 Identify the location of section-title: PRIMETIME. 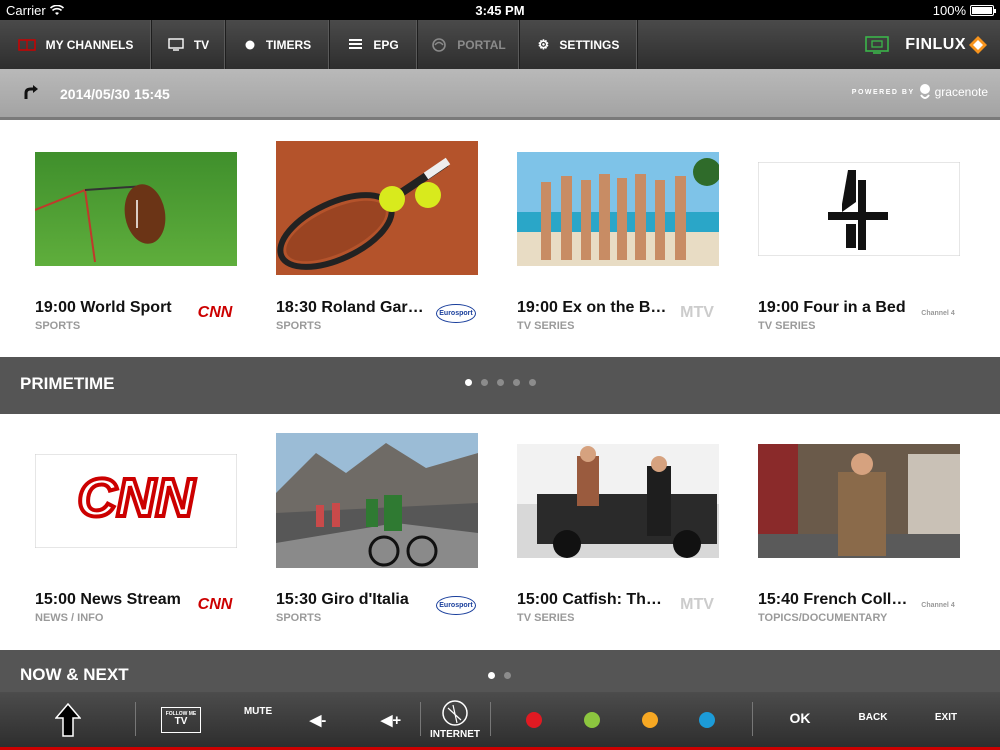
(67, 383).